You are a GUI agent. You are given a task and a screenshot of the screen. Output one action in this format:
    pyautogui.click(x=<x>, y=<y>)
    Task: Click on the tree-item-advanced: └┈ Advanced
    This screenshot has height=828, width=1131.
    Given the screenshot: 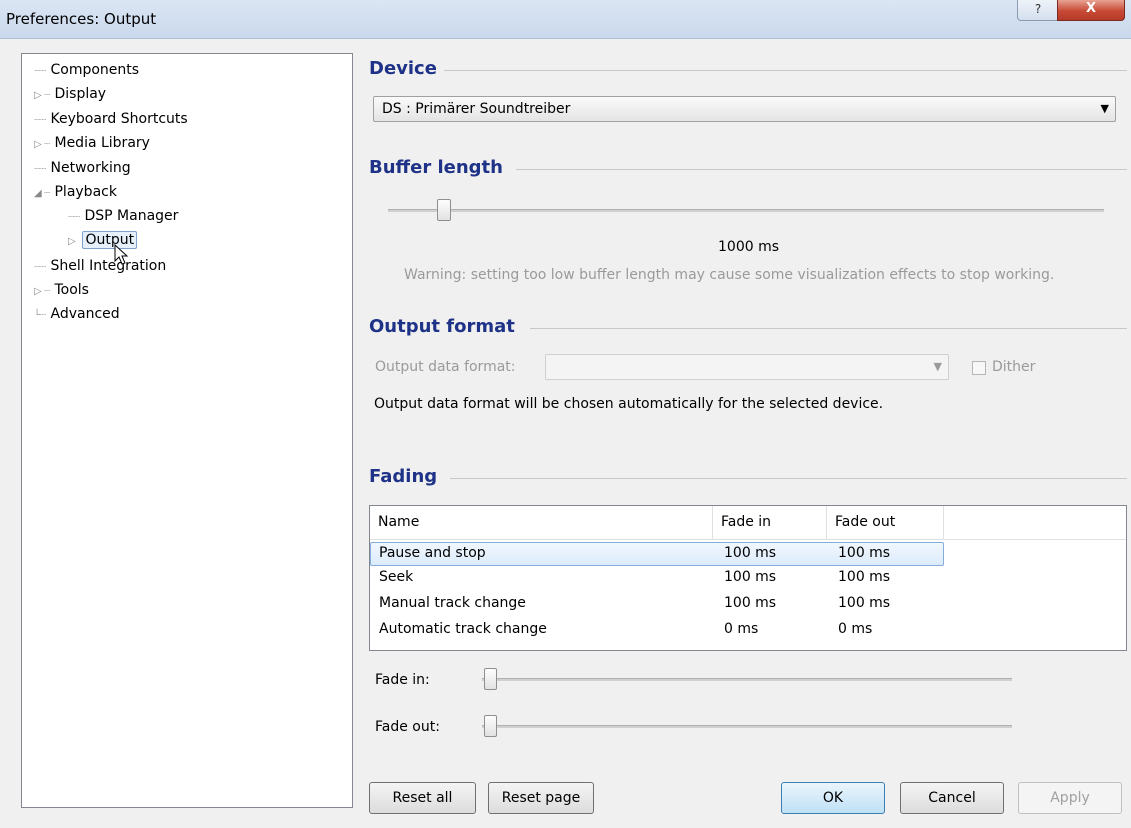 What is the action you would take?
    pyautogui.click(x=77, y=315)
    